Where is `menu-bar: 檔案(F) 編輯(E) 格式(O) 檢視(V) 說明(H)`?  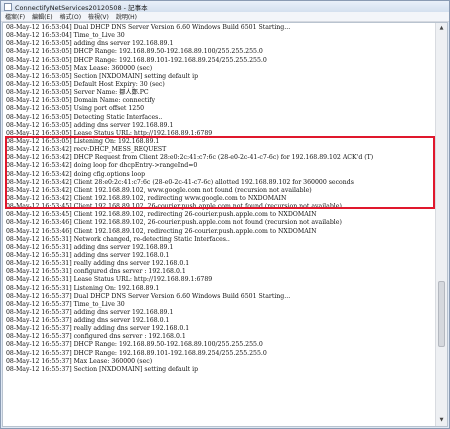 menu-bar: 檔案(F) 編輯(E) 格式(O) 檢視(V) 說明(H) is located at coordinates (225, 17).